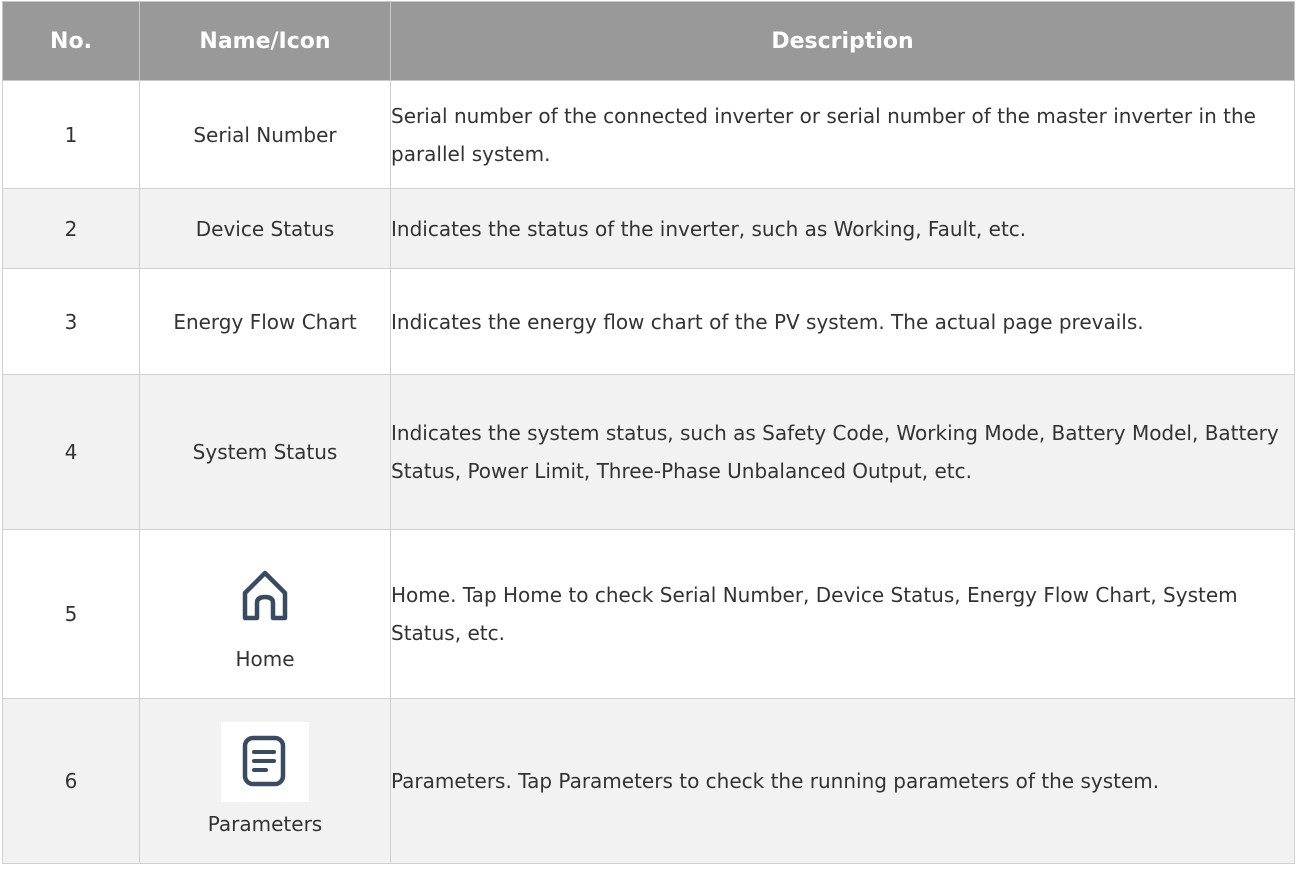  What do you see at coordinates (71, 41) in the screenshot?
I see `header-no: No.` at bounding box center [71, 41].